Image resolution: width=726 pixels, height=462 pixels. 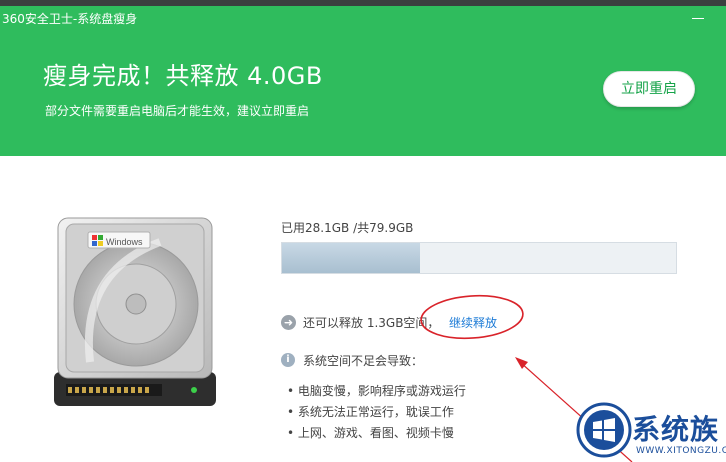 I want to click on warning-item: • 系统无法正常运行，耽误工作, so click(x=370, y=412).